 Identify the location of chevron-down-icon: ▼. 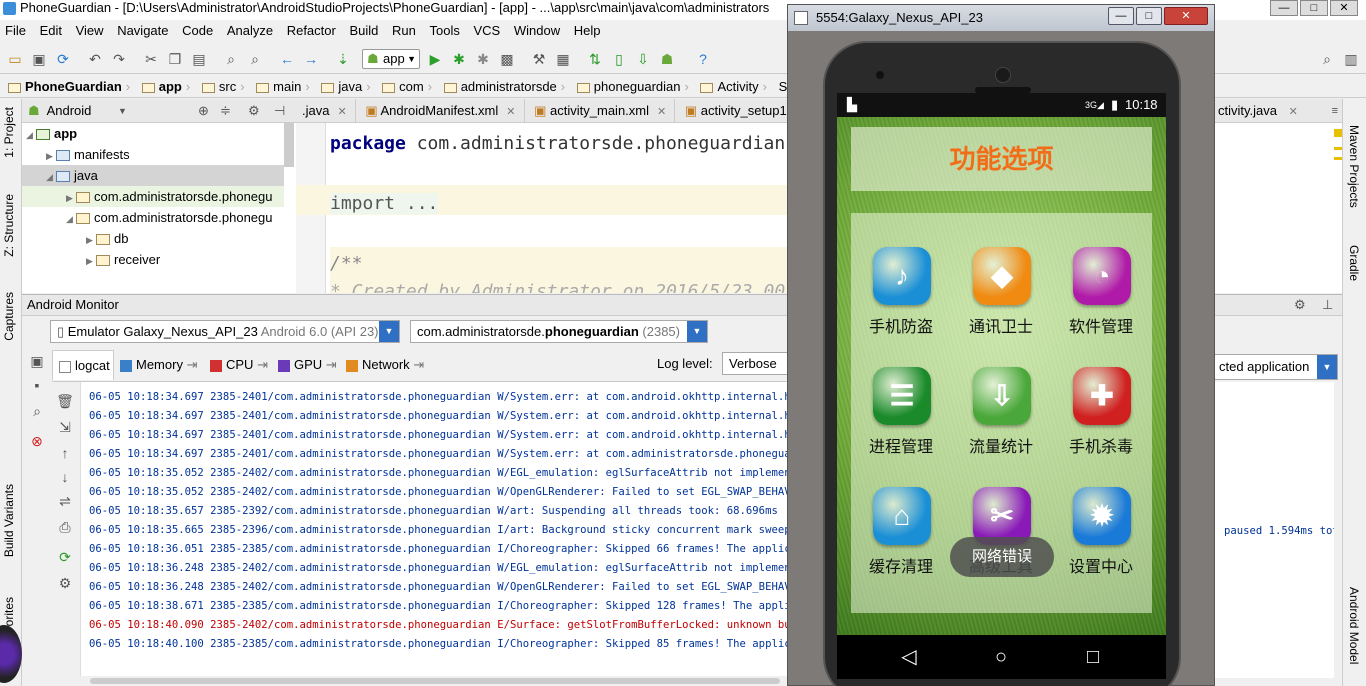
(122, 111).